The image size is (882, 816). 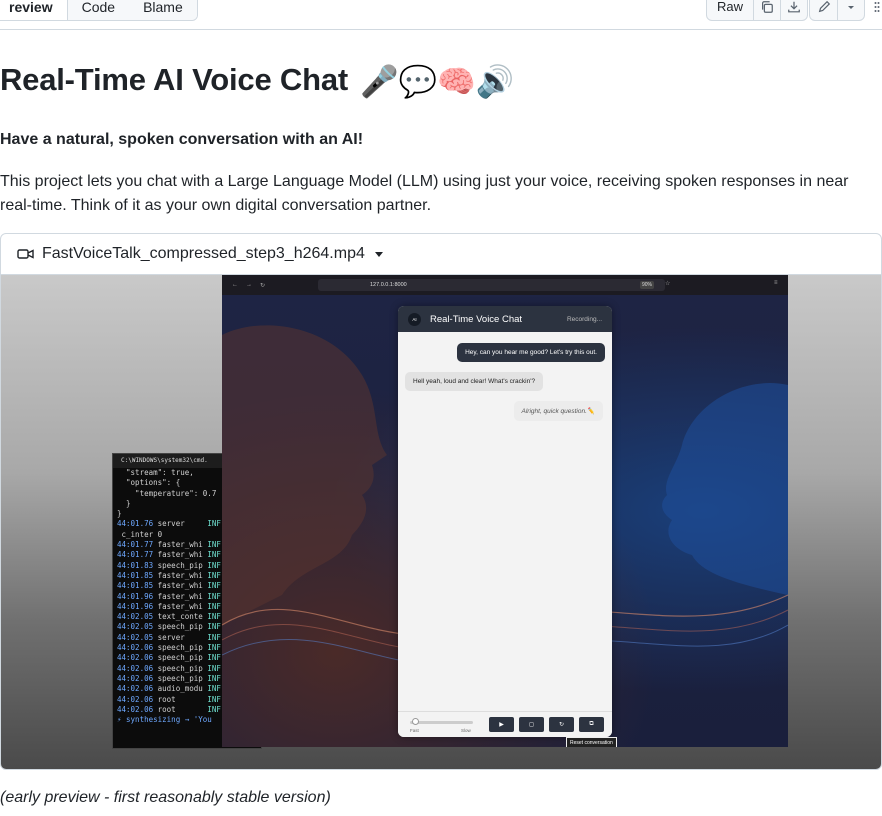 I want to click on speed-slider-knob, so click(x=415, y=721).